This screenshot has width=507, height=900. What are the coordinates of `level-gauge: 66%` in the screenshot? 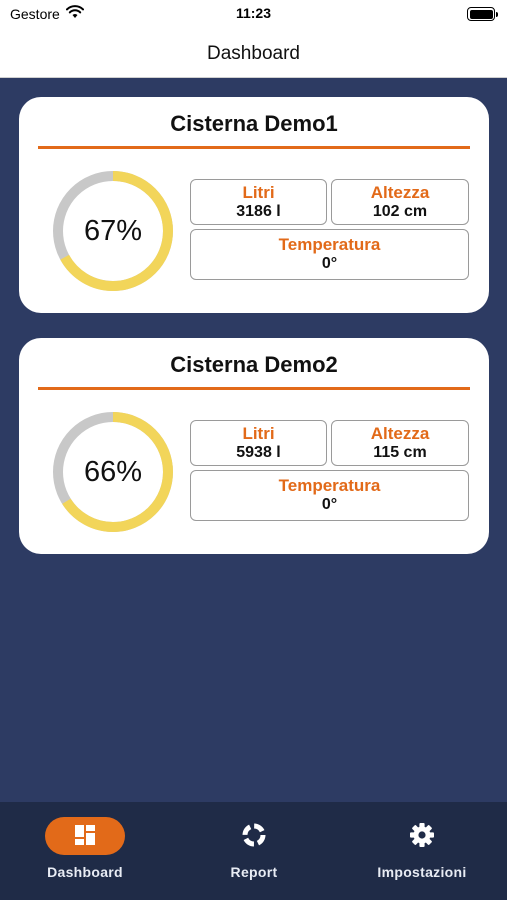 It's located at (113, 472).